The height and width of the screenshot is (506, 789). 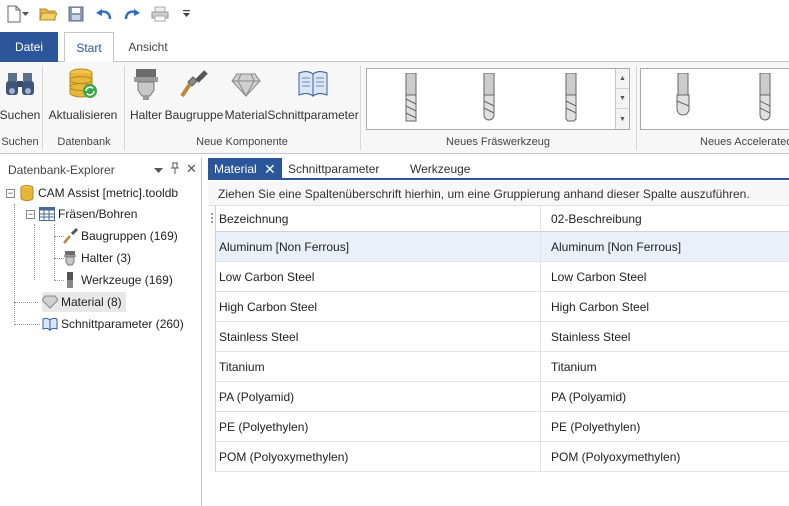 What do you see at coordinates (100, 170) in the screenshot?
I see `explorer-header: Datenbank-Explorer ✕` at bounding box center [100, 170].